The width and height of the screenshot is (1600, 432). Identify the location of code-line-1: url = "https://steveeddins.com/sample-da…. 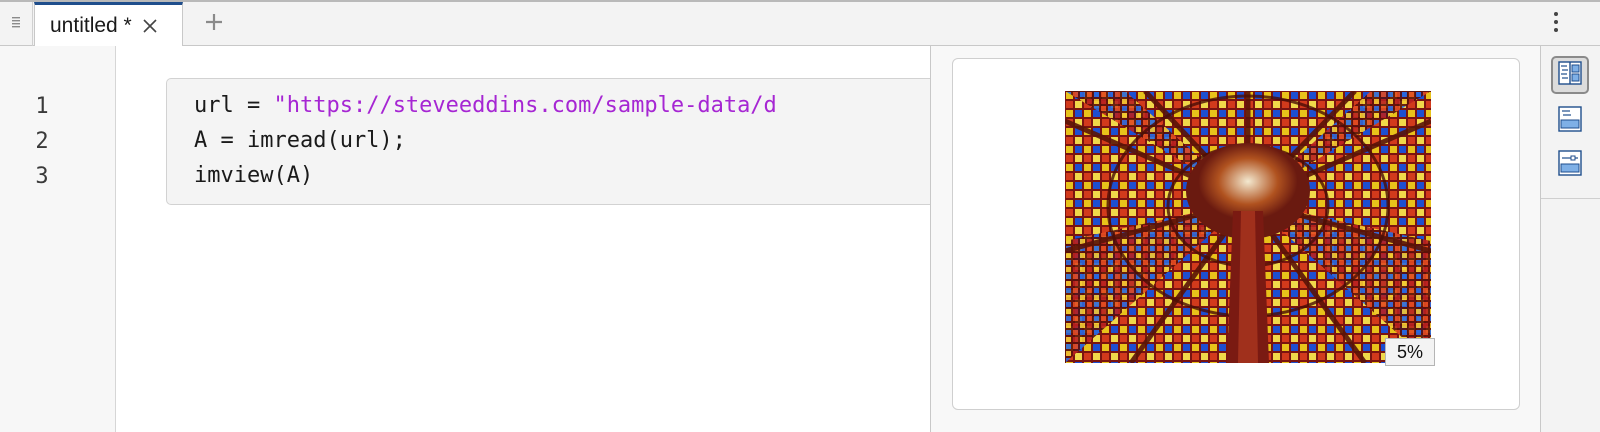
(485, 105).